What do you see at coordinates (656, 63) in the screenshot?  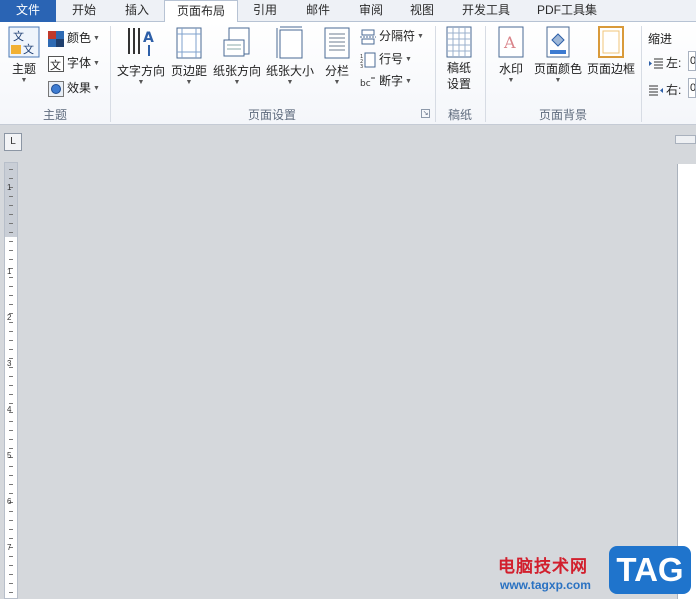 I see `indent-left-icon` at bounding box center [656, 63].